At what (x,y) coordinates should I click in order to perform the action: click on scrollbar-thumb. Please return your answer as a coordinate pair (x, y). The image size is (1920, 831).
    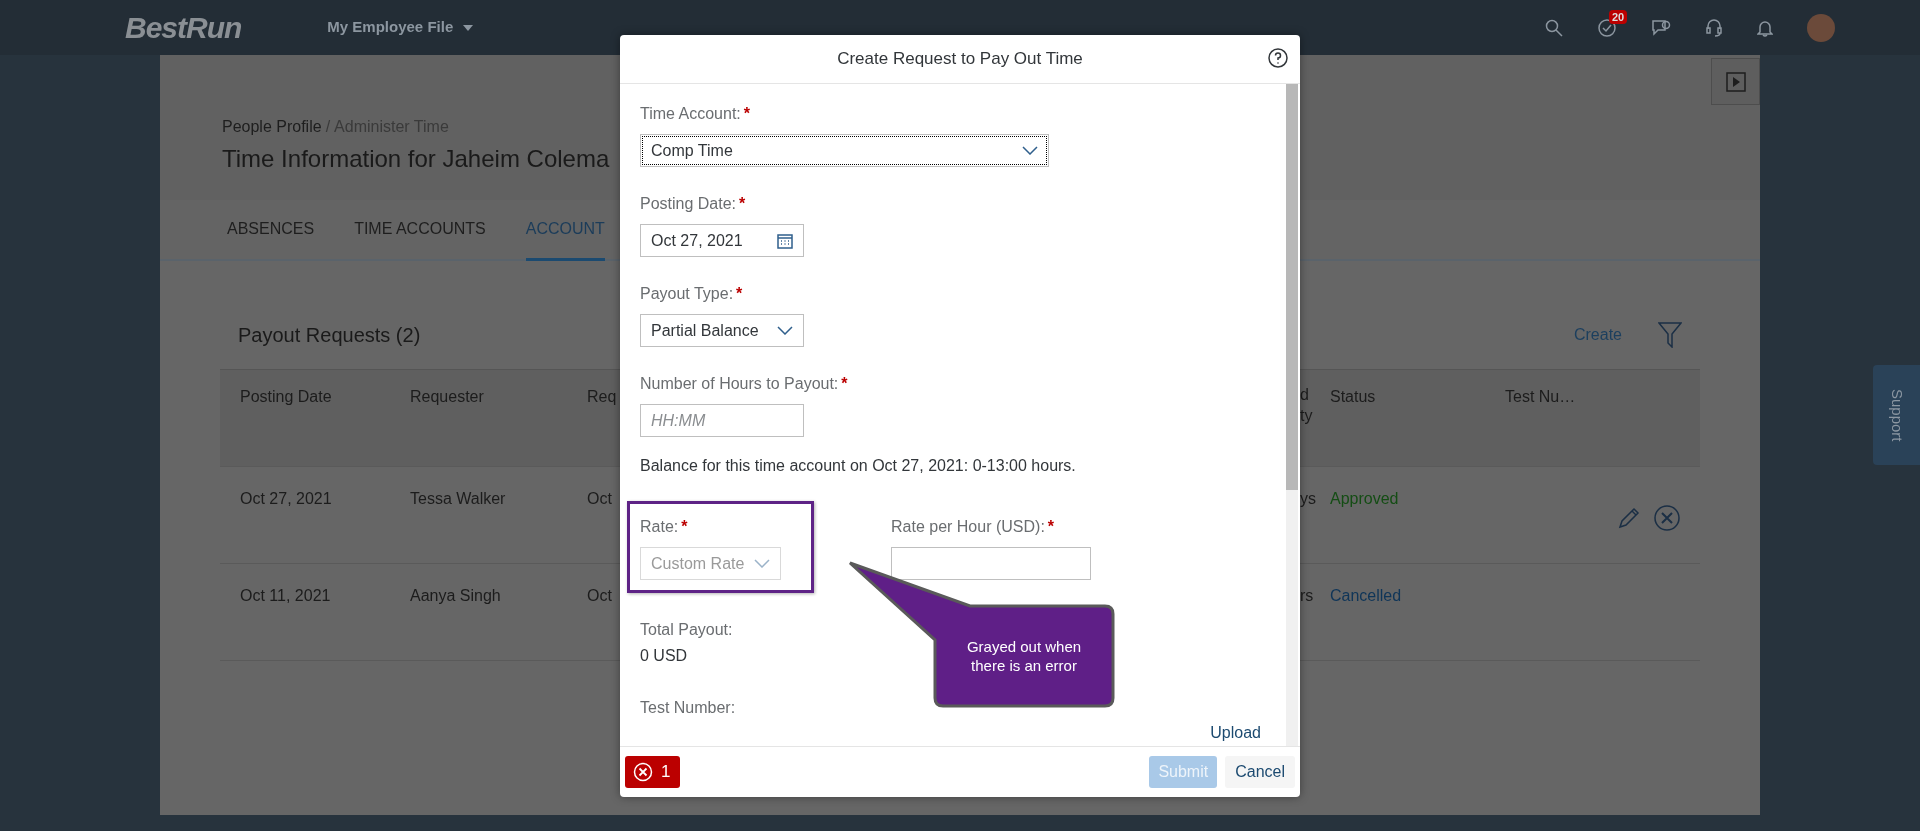
    Looking at the image, I should click on (1292, 287).